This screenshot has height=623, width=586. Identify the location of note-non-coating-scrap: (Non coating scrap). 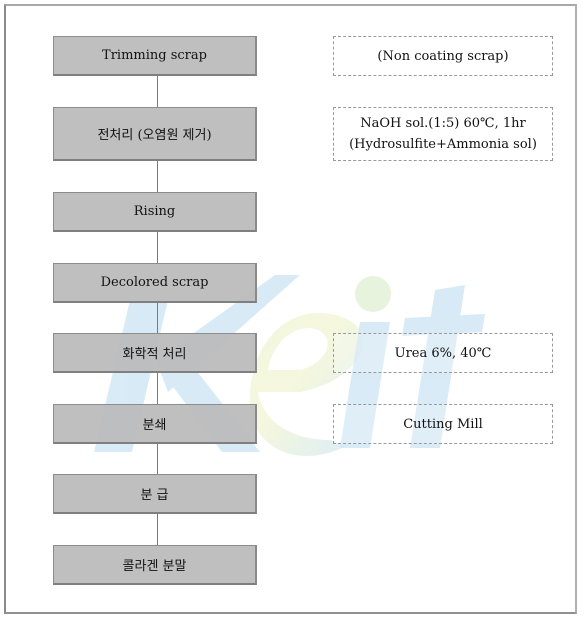
(443, 56).